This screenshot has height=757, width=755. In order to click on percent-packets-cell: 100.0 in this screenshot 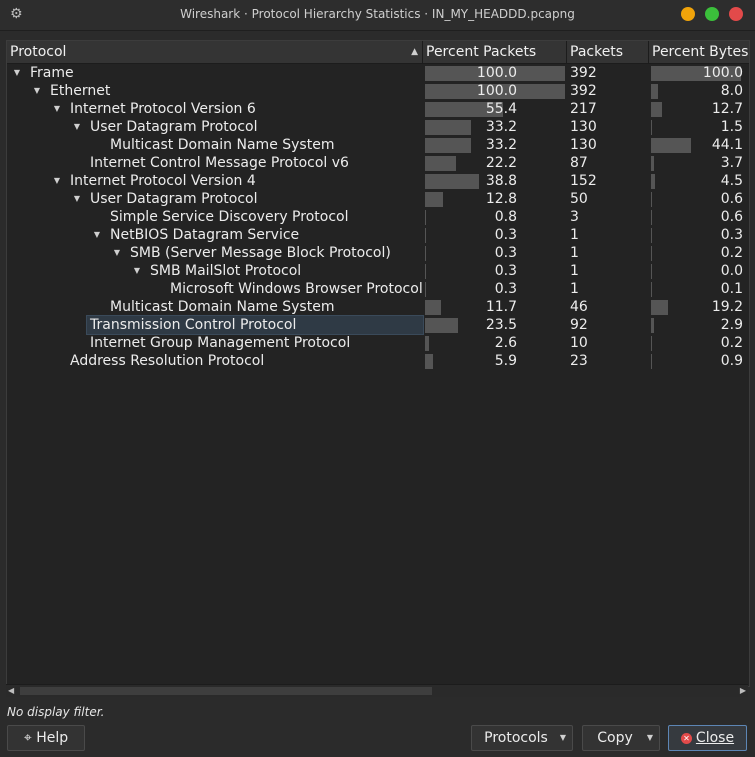, I will do `click(495, 91)`.